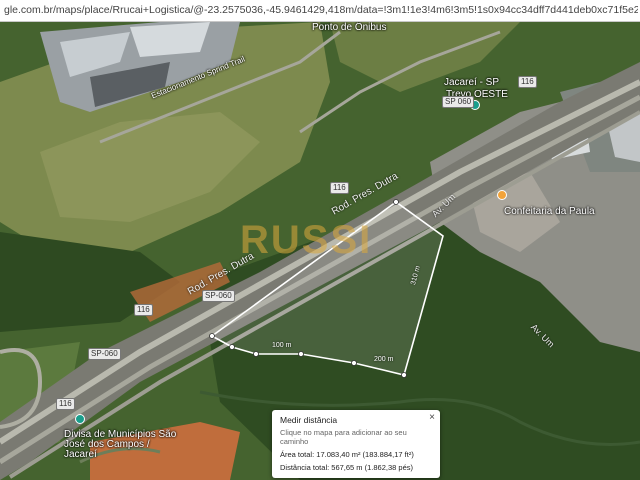 The width and height of the screenshot is (640, 480). I want to click on label-confeitaria: Confeitaria da Paula, so click(549, 211).